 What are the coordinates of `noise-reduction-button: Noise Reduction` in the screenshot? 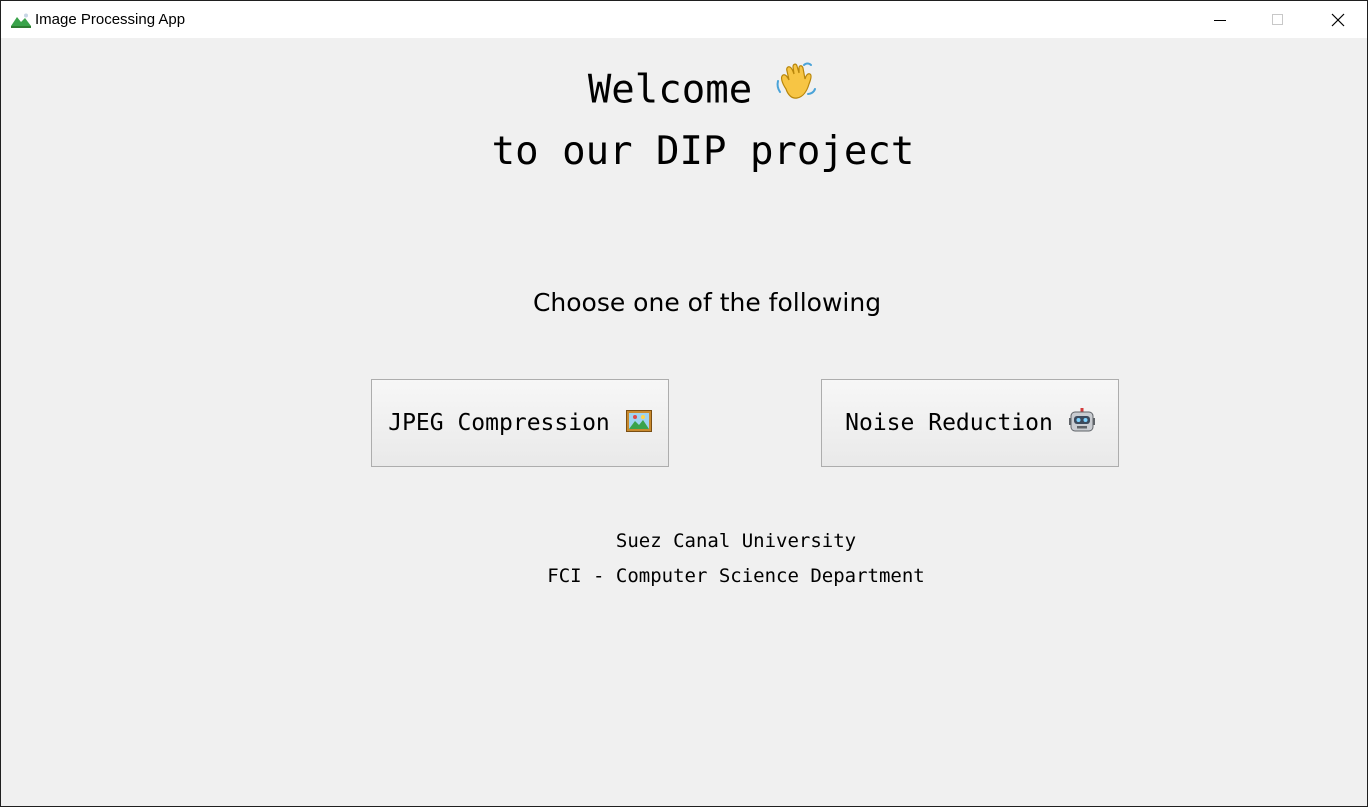 It's located at (970, 423).